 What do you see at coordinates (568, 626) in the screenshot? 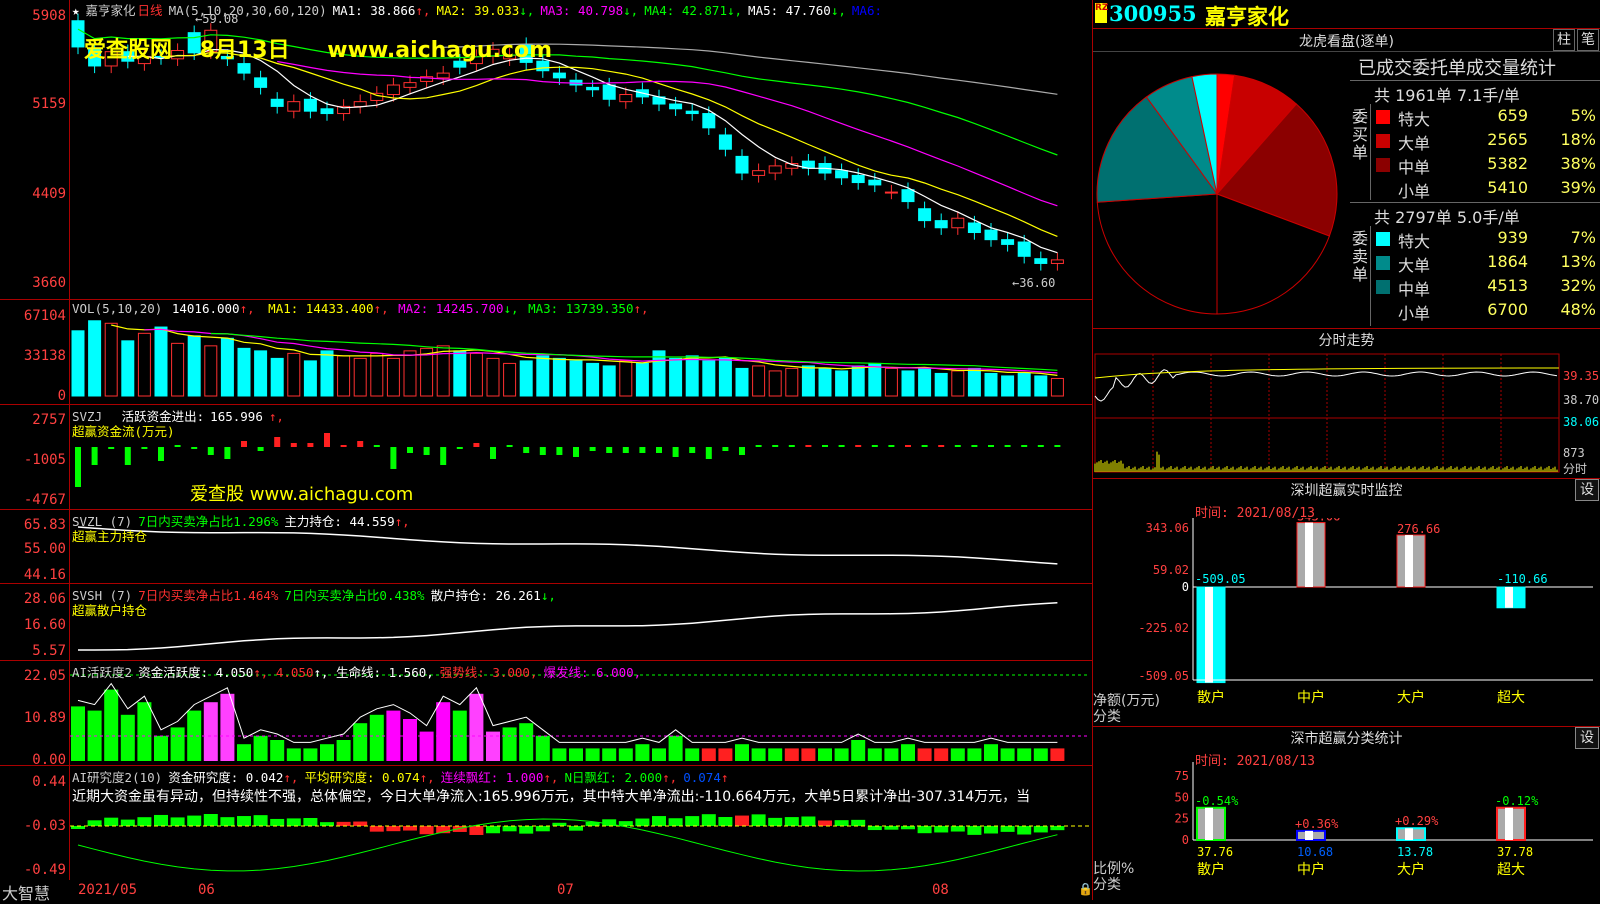
I see `retail-holding-line` at bounding box center [568, 626].